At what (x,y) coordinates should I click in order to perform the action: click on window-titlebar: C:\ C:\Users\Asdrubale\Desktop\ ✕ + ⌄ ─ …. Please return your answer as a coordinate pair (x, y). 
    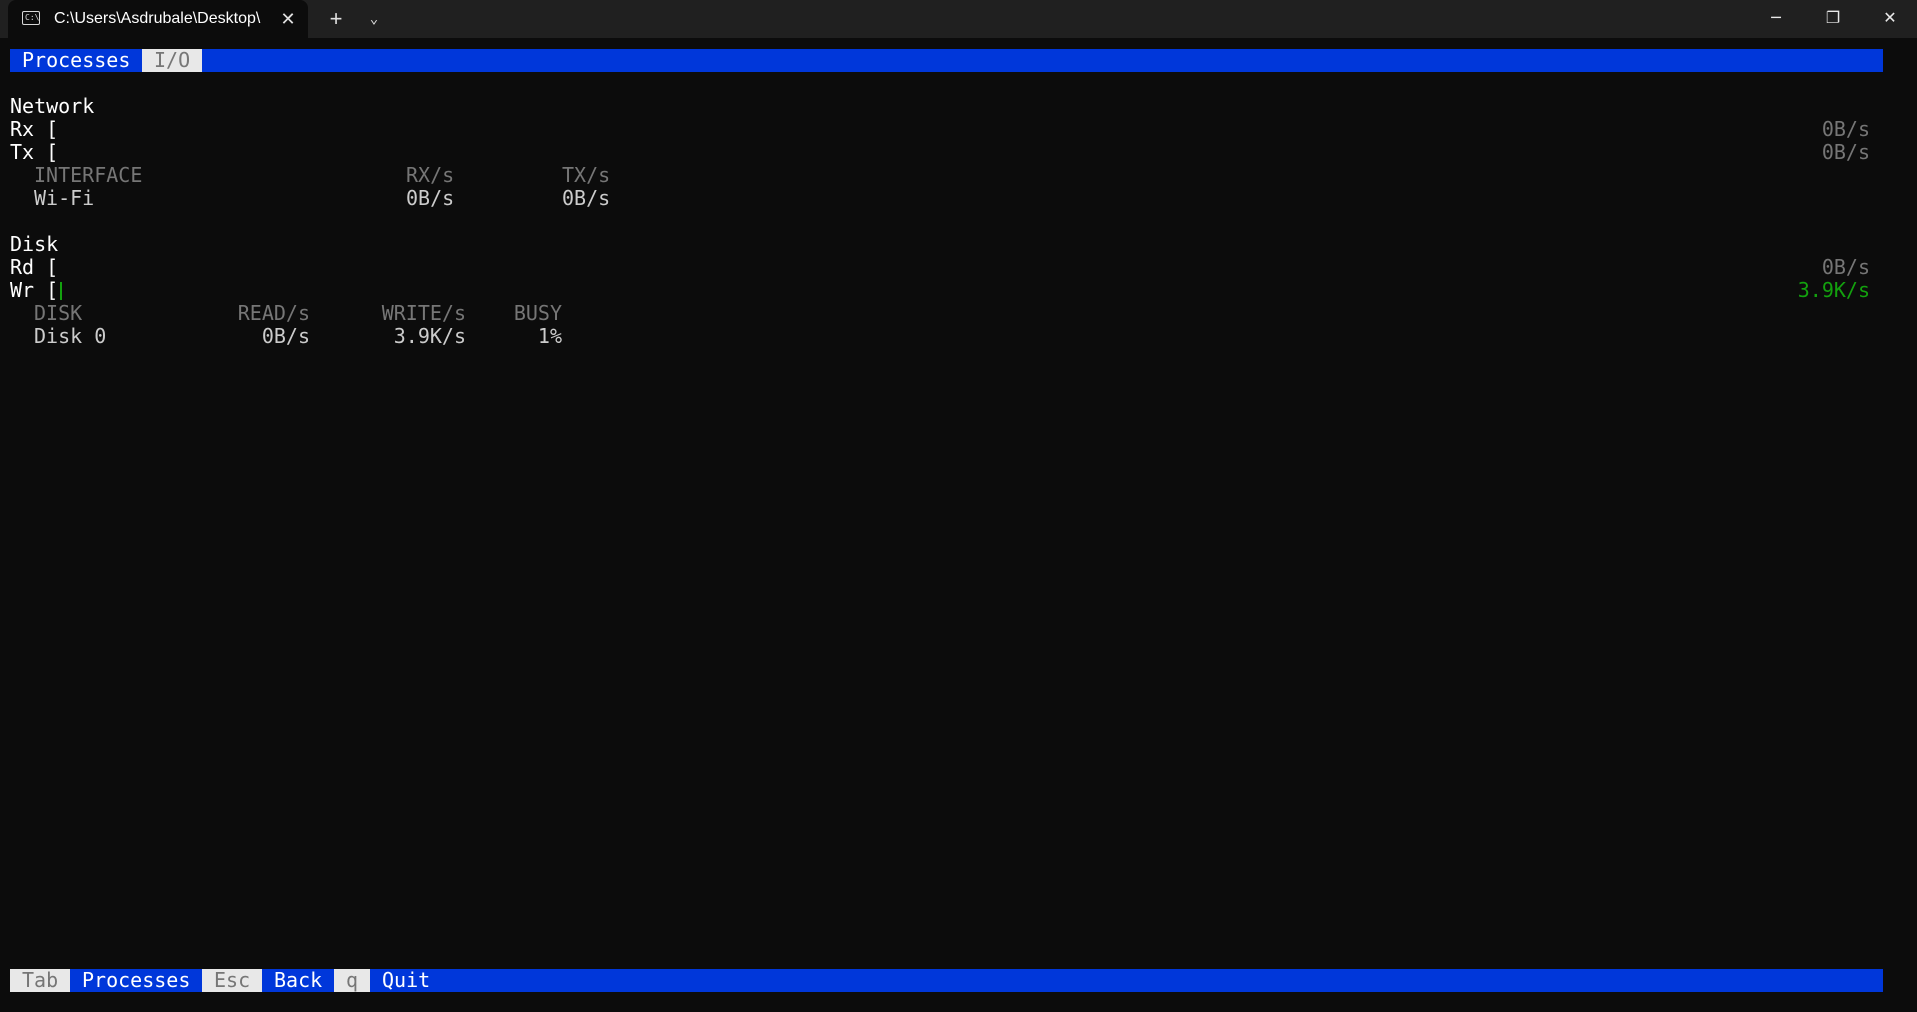
    Looking at the image, I should click on (958, 19).